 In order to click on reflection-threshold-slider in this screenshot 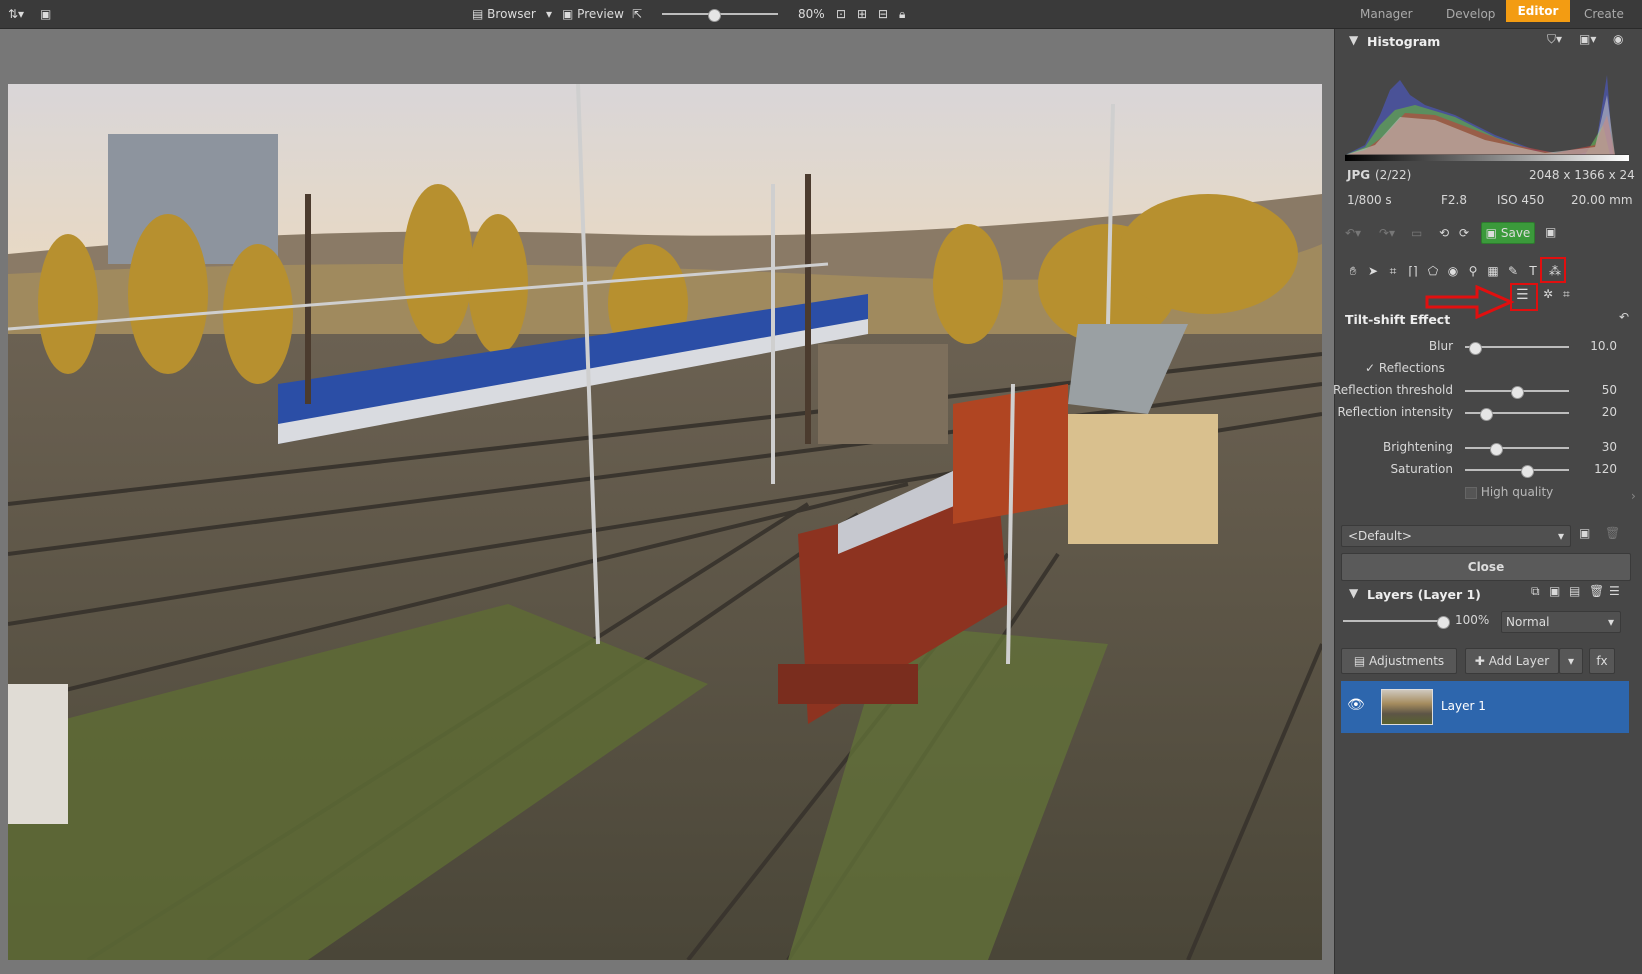, I will do `click(1517, 392)`.